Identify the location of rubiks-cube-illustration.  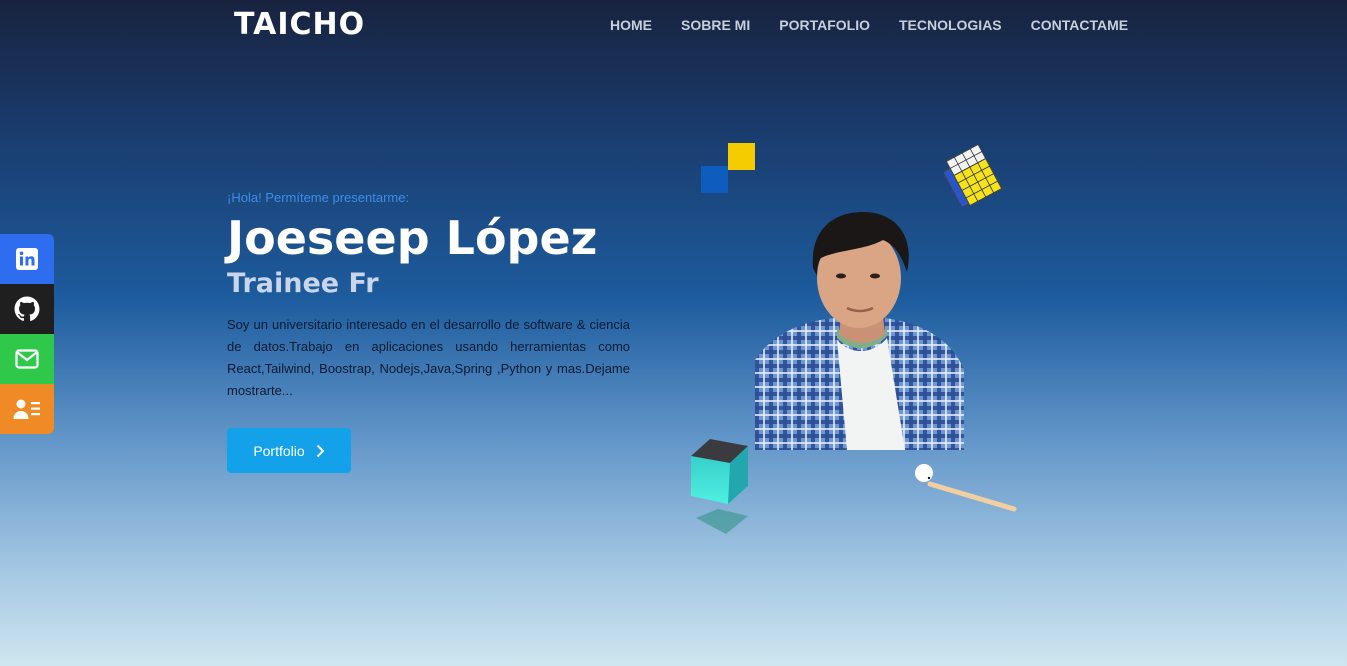
(973, 175).